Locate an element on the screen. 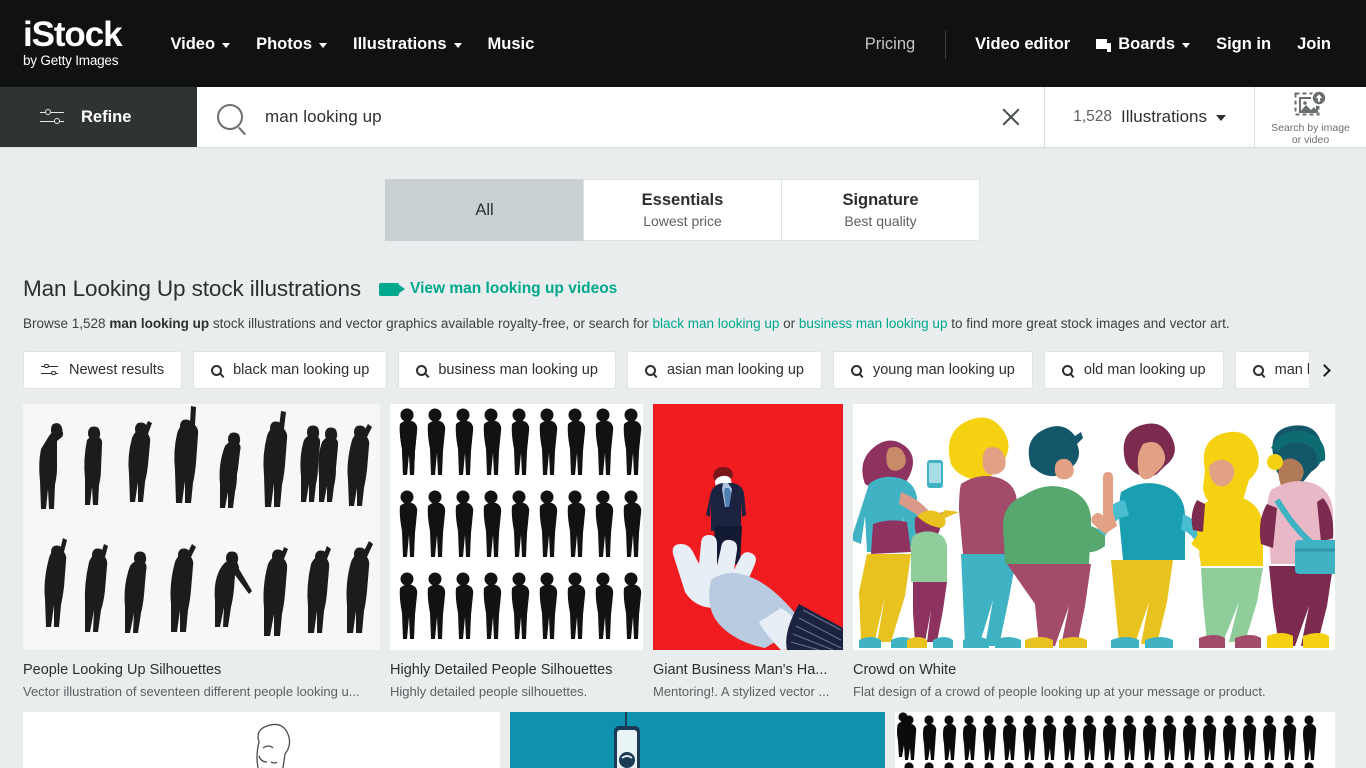 The width and height of the screenshot is (1366, 768). crowd-on-white-art is located at coordinates (1094, 527).